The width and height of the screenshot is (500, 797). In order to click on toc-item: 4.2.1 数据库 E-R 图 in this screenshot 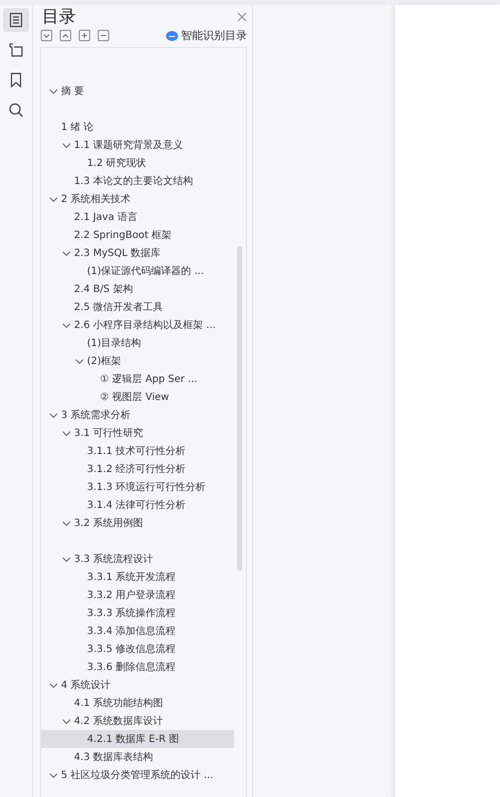, I will do `click(137, 739)`.